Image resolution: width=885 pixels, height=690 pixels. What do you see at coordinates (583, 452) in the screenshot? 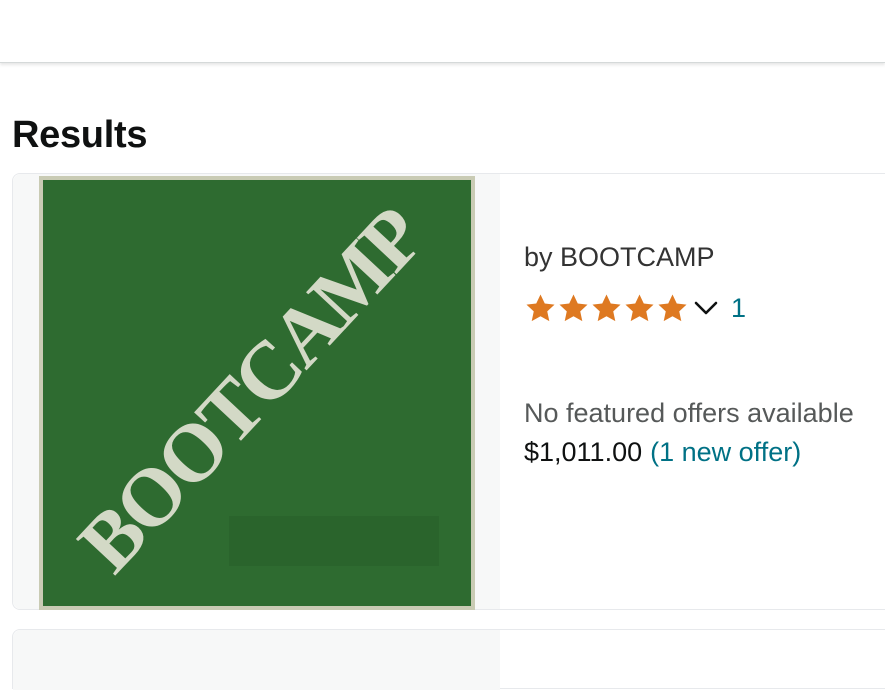
I see `product-price: $1,011.00` at bounding box center [583, 452].